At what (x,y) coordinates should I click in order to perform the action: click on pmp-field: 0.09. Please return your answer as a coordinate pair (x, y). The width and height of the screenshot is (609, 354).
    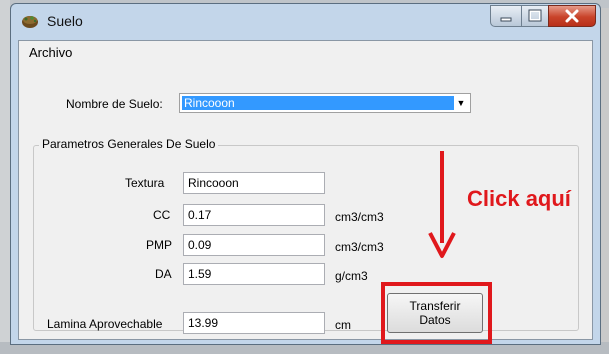
    Looking at the image, I should click on (254, 245).